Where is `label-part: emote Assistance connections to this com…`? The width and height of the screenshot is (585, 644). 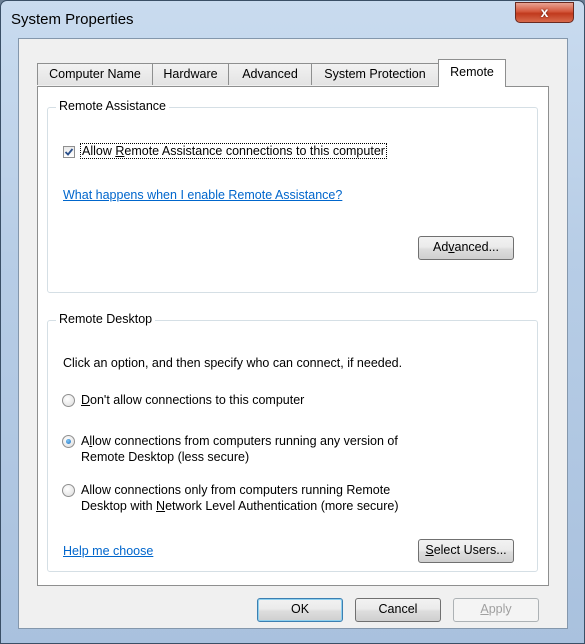 label-part: emote Assistance connections to this com… is located at coordinates (254, 151).